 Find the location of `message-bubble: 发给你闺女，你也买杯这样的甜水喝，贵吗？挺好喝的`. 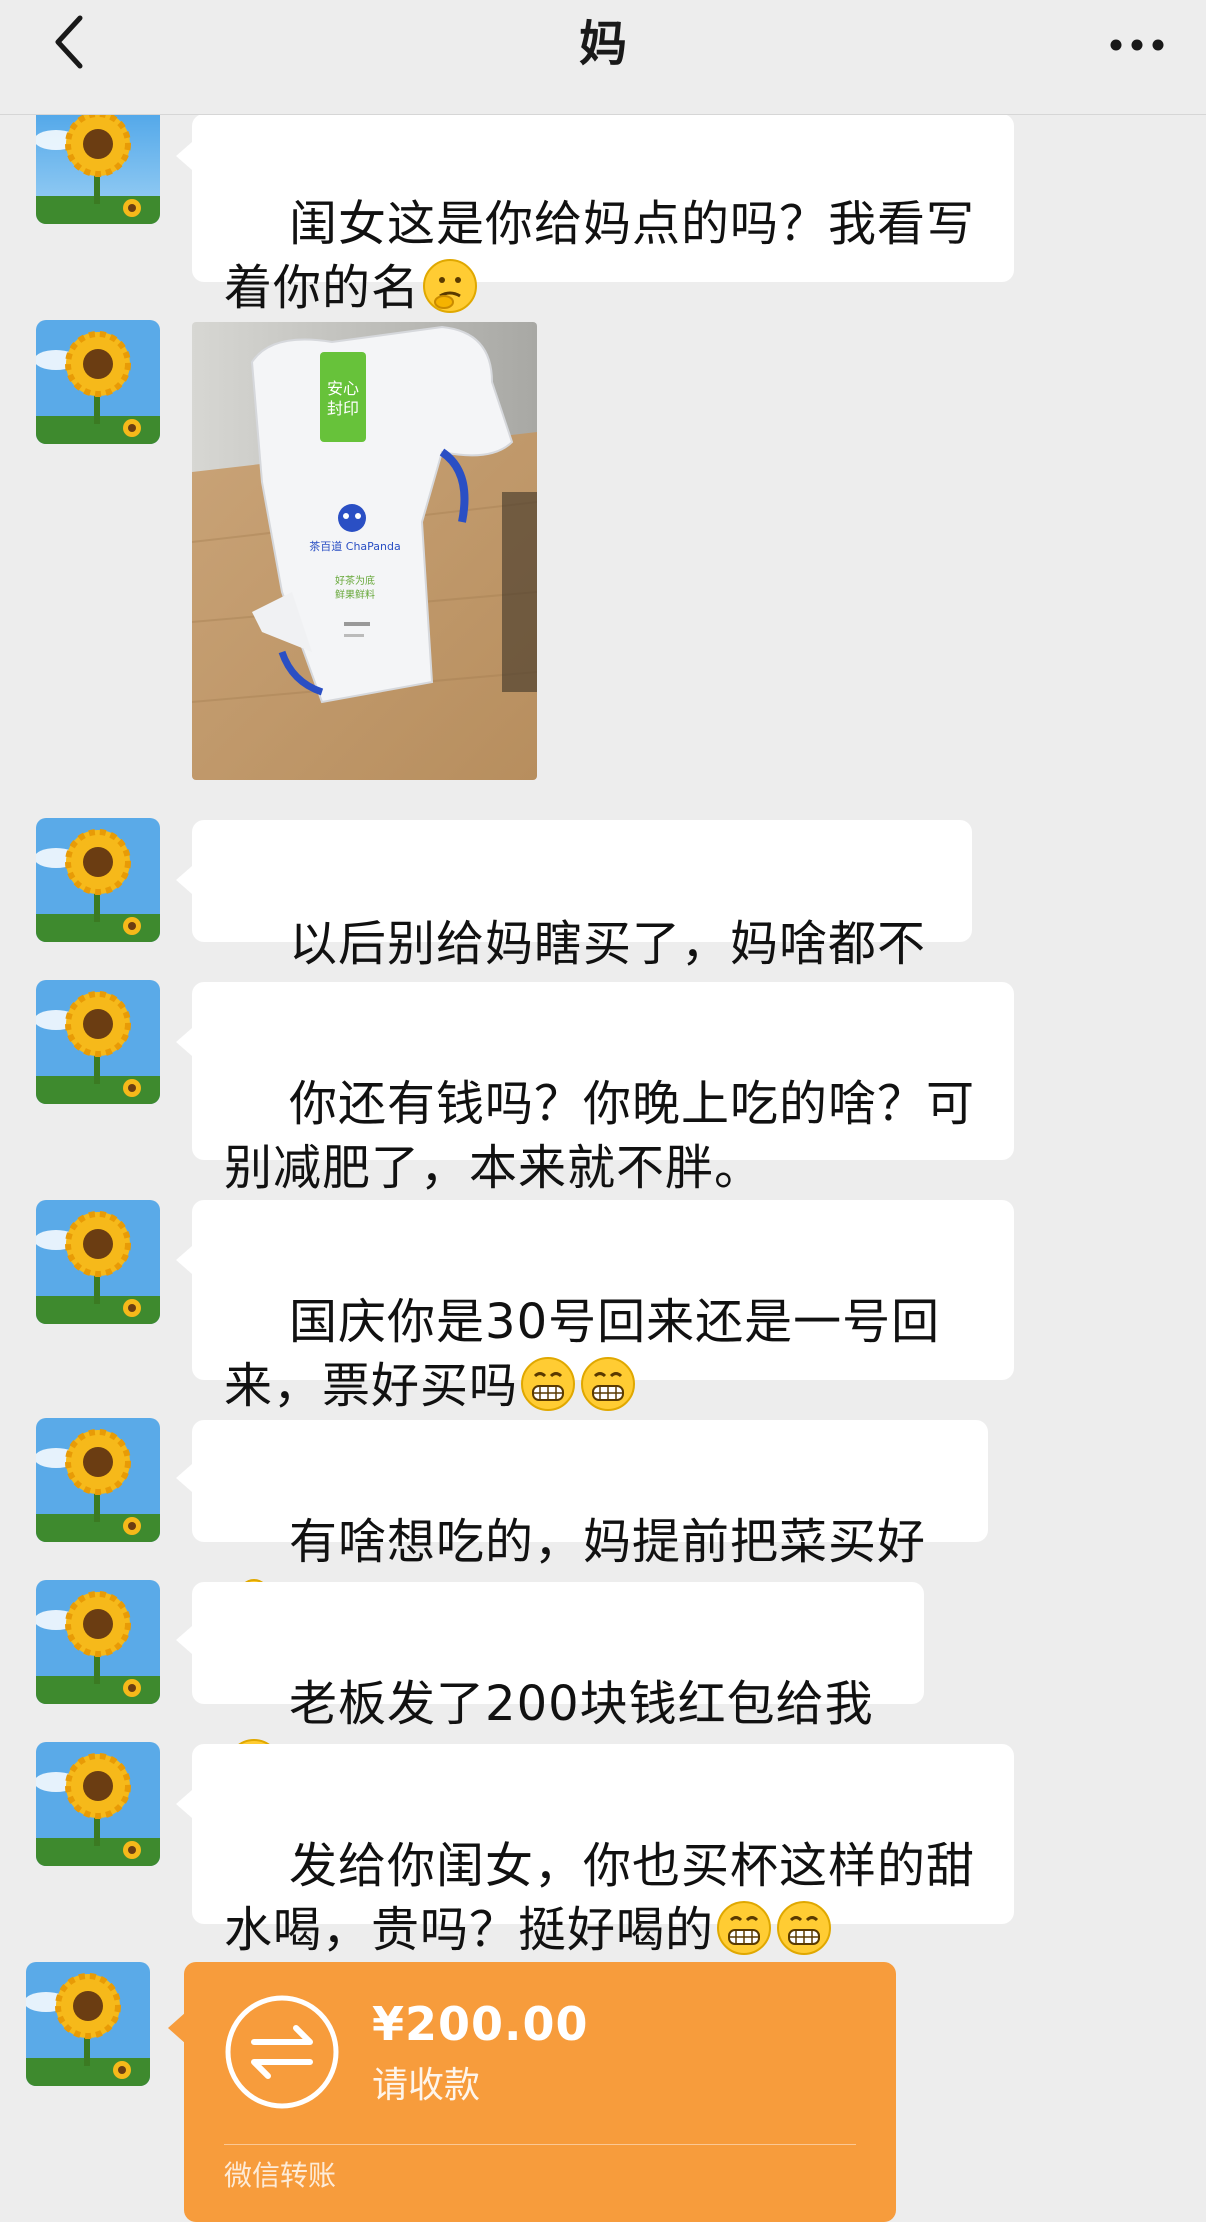

message-bubble: 发给你闺女，你也买杯这样的甜水喝，贵吗？挺好喝的 is located at coordinates (603, 1851).